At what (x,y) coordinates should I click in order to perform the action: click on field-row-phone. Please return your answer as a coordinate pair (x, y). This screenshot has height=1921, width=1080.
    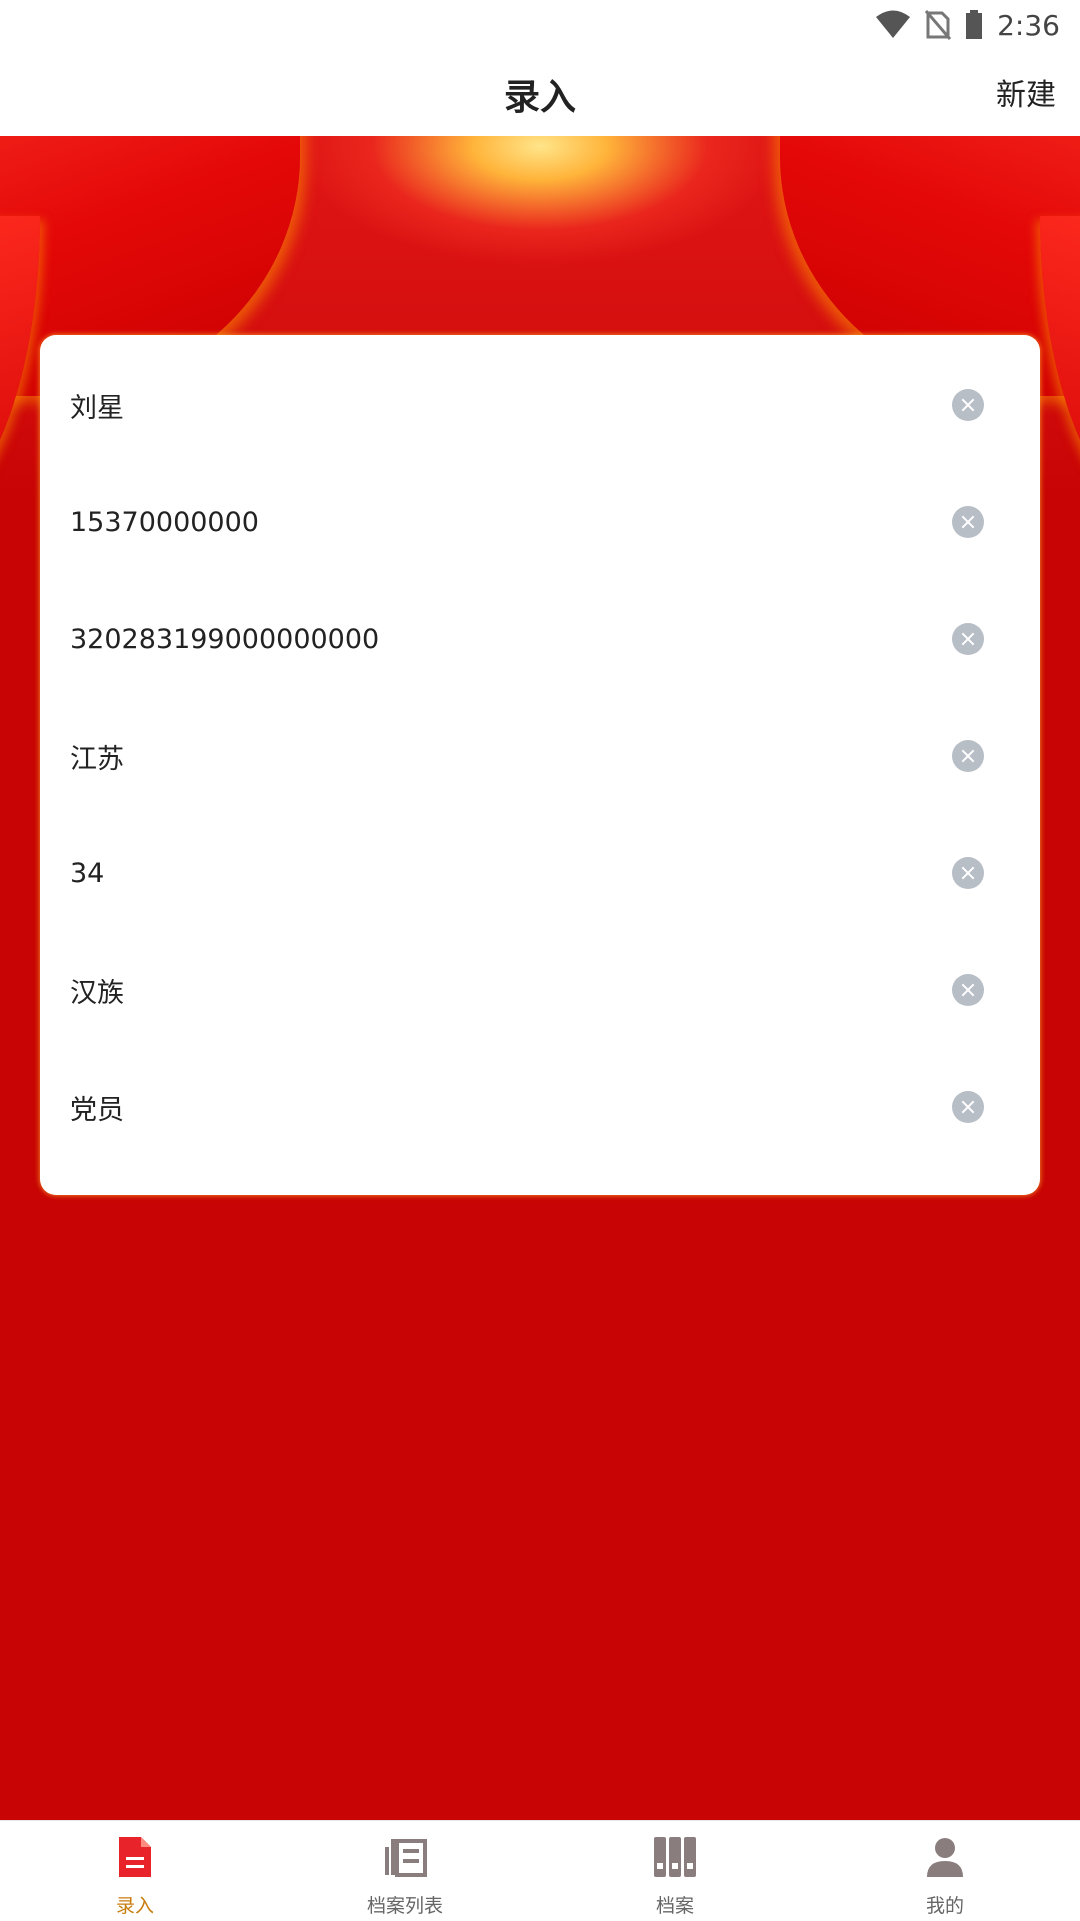
    Looking at the image, I should click on (540, 522).